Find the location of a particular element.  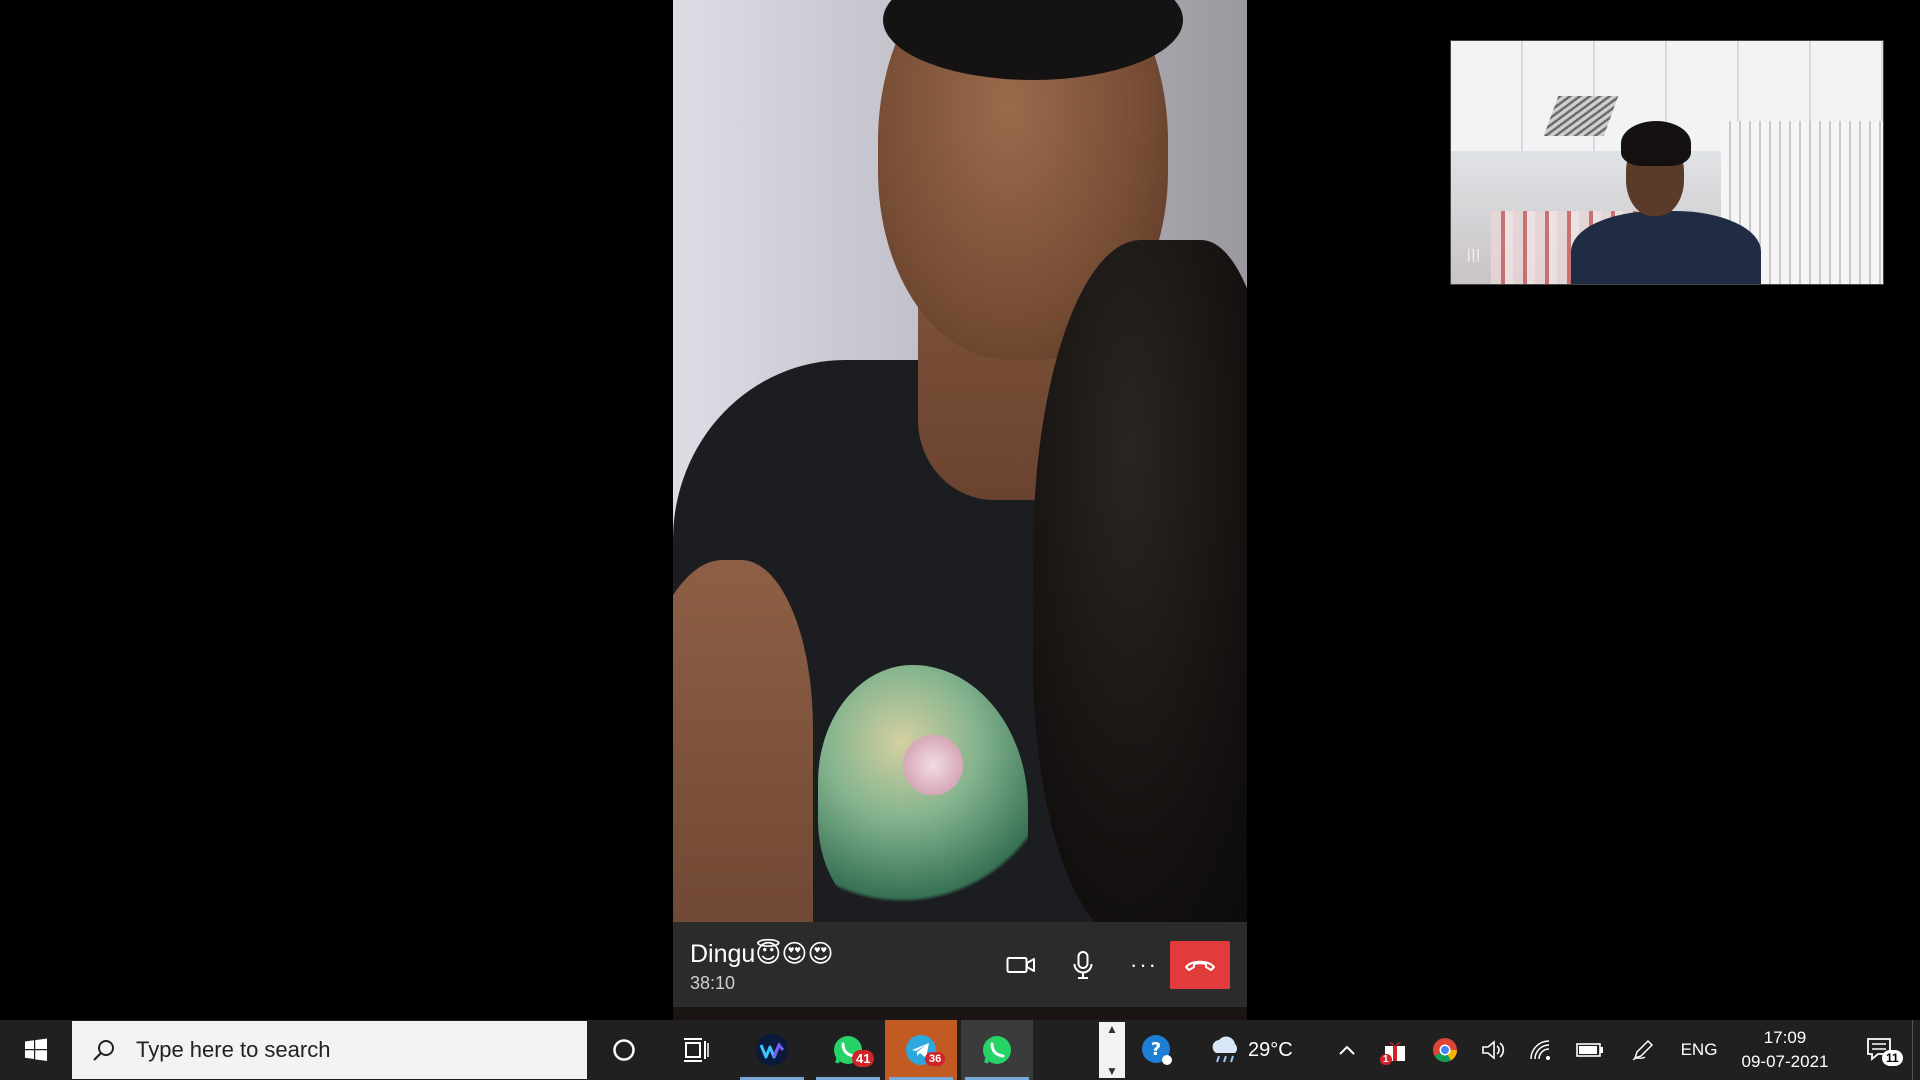

video-shoulder is located at coordinates (743, 741).